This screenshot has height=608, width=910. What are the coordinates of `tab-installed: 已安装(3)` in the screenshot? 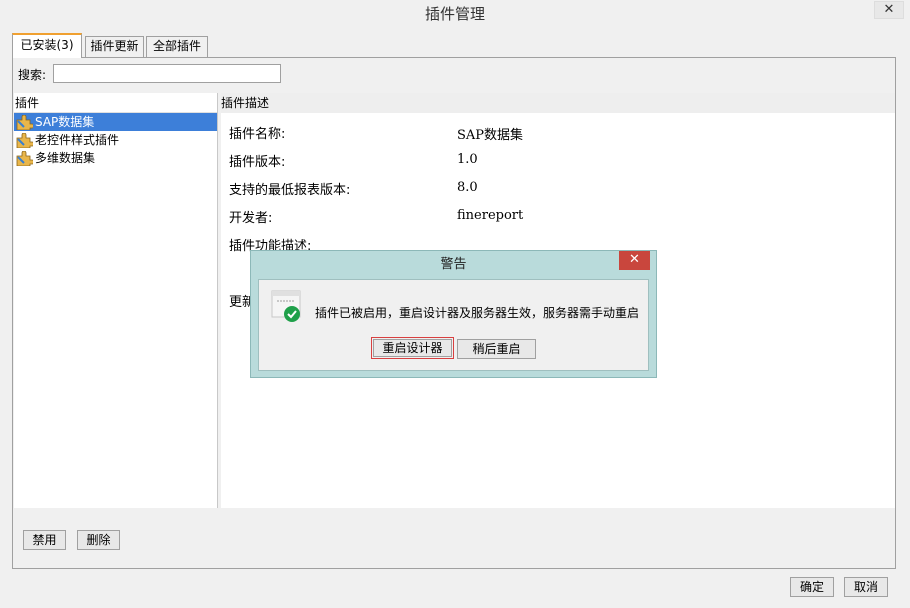 It's located at (47, 45).